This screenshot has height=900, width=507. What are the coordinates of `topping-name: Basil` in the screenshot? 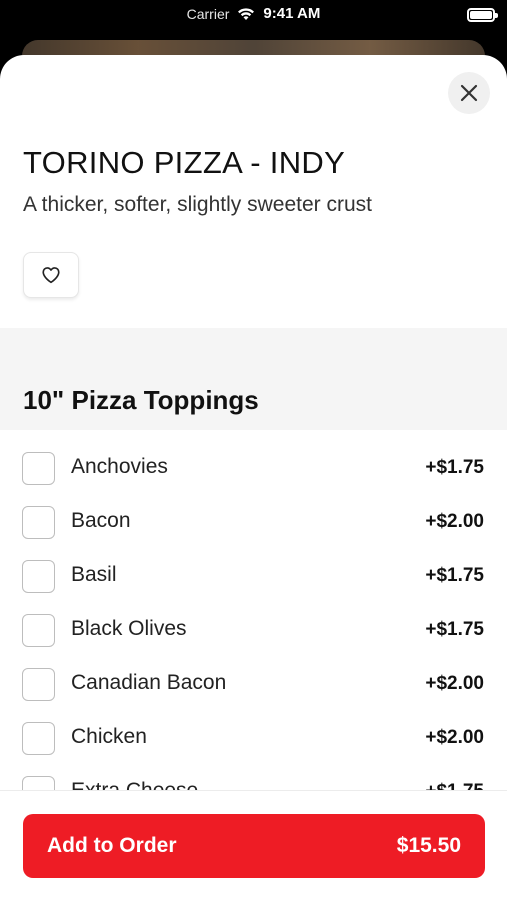 It's located at (94, 574).